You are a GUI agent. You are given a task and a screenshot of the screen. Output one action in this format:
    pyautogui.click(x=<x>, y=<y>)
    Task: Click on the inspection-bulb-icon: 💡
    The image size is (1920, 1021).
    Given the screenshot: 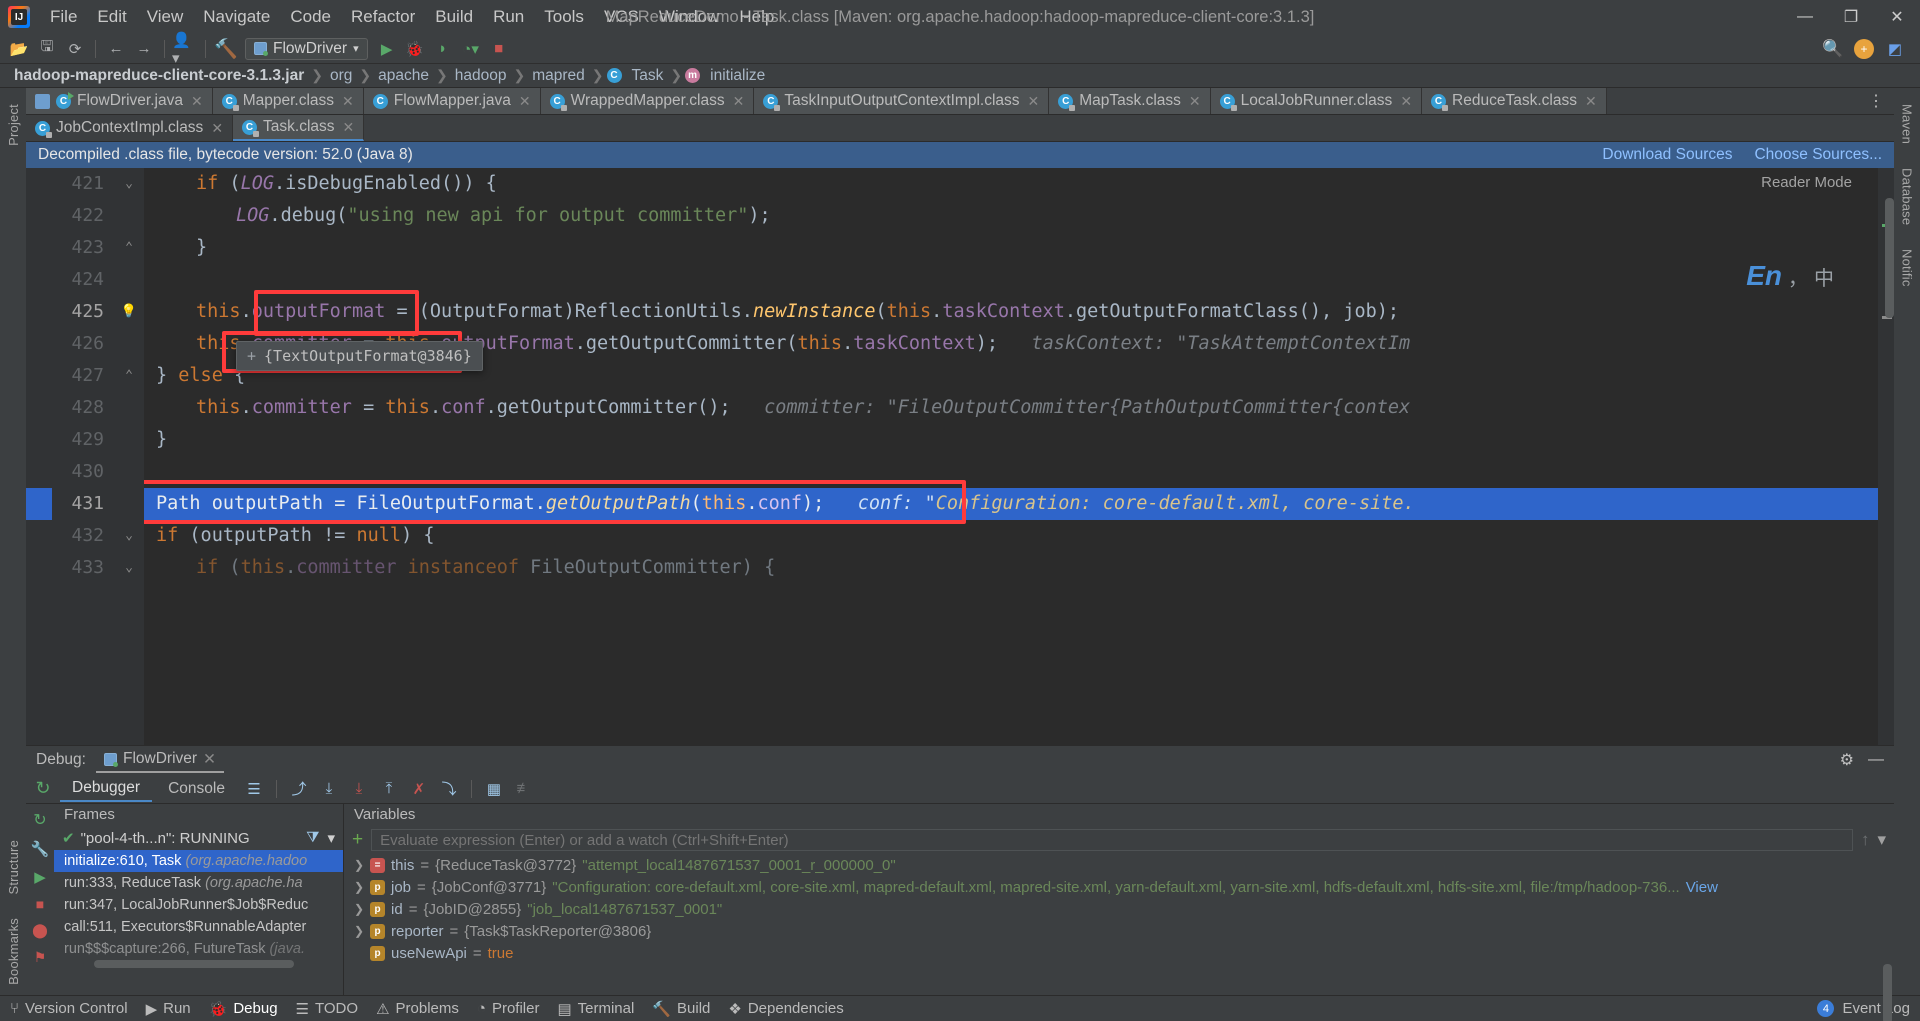 What is the action you would take?
    pyautogui.click(x=129, y=312)
    